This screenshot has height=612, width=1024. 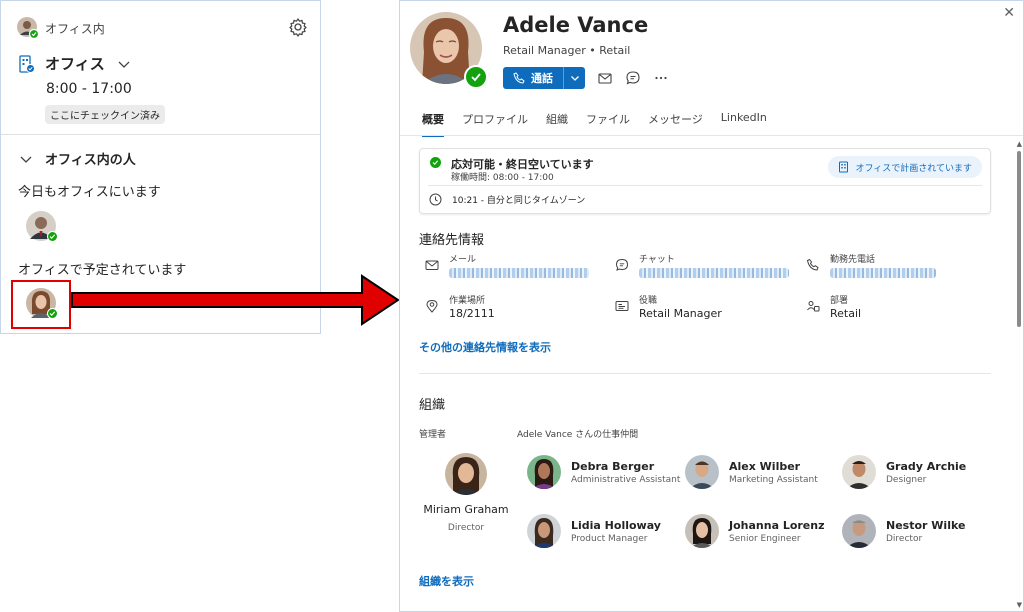 What do you see at coordinates (542, 78) in the screenshot?
I see `call-button-label: 通話` at bounding box center [542, 78].